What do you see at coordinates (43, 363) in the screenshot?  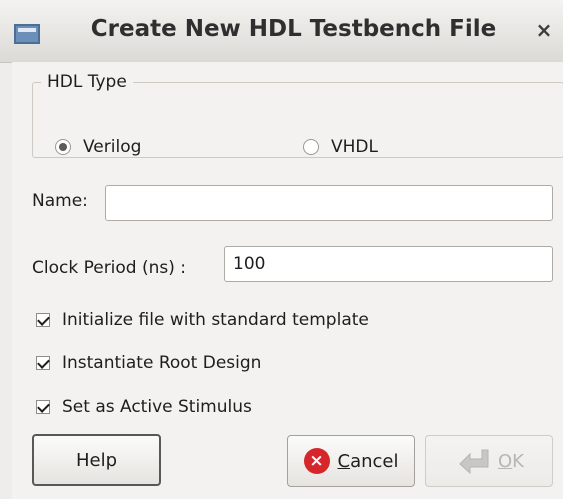 I see `checkbox-instantiate-root-box` at bounding box center [43, 363].